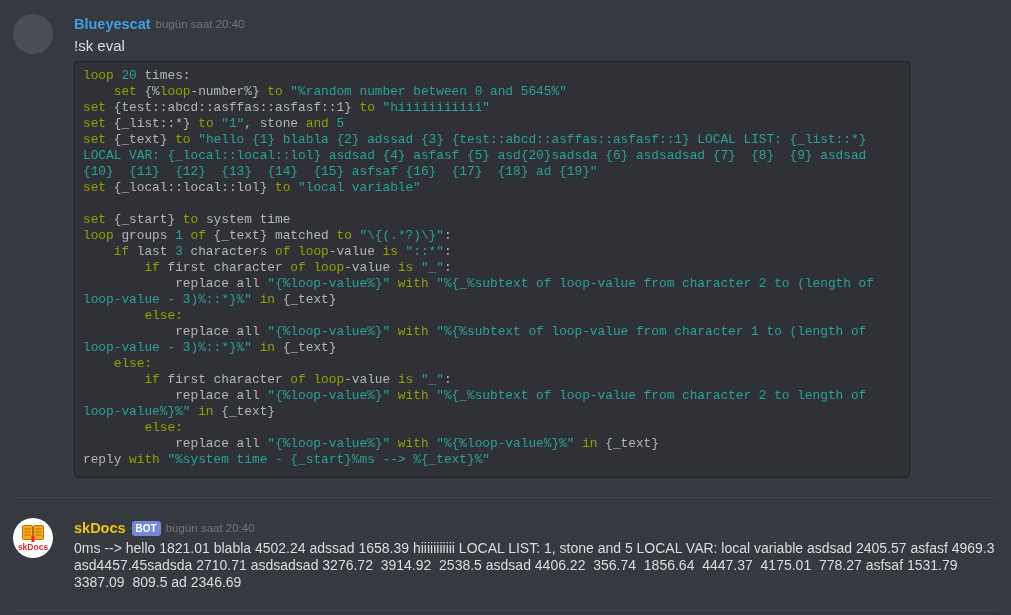  I want to click on code-line: if last 3 characters of loop-value is "::*":, so click(282, 252).